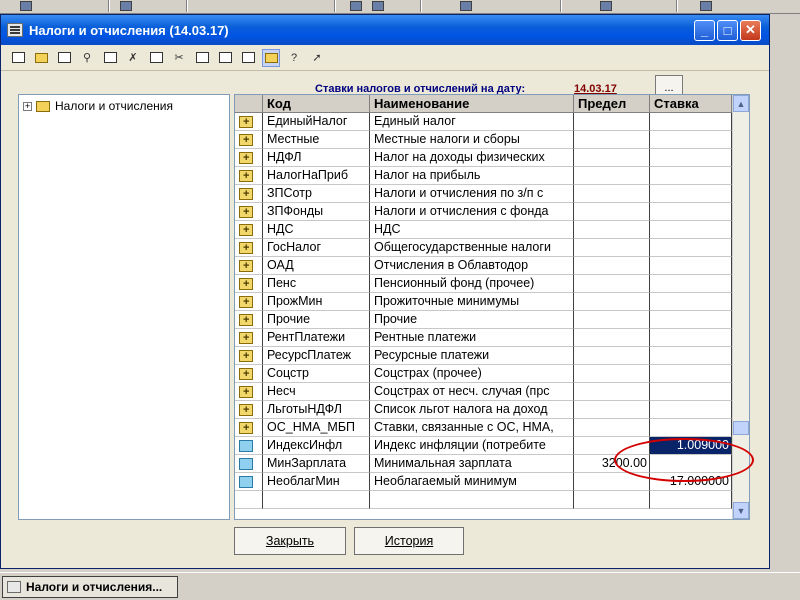 The height and width of the screenshot is (600, 800). I want to click on table-row: ОС_НМА_МБПСтавки, связанные с ОС, НМА,, so click(483, 428).